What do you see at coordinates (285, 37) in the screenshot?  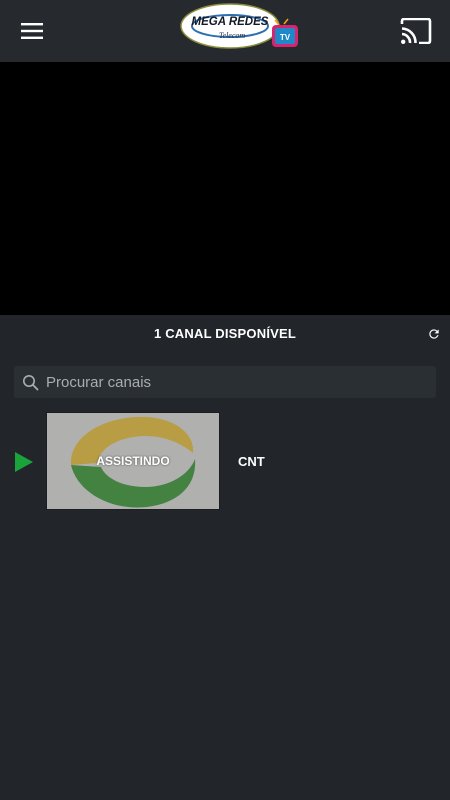 I see `logo-badge-text: TV` at bounding box center [285, 37].